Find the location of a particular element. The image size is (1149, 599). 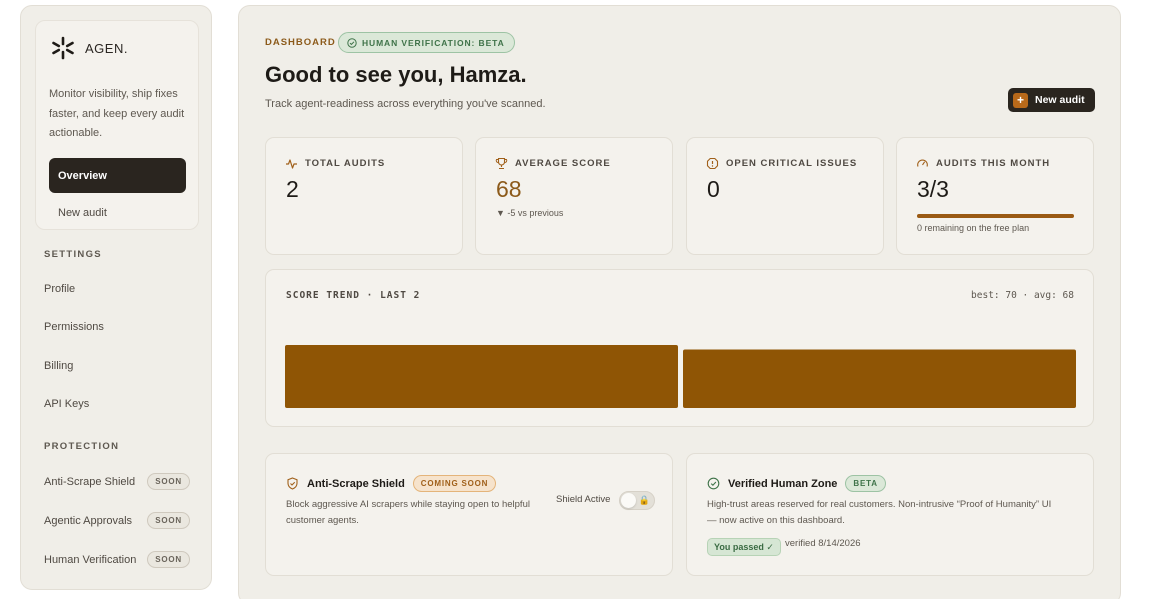

sidebar-item-agentic-approvals: Agentic Approvals SOON is located at coordinates (117, 520).